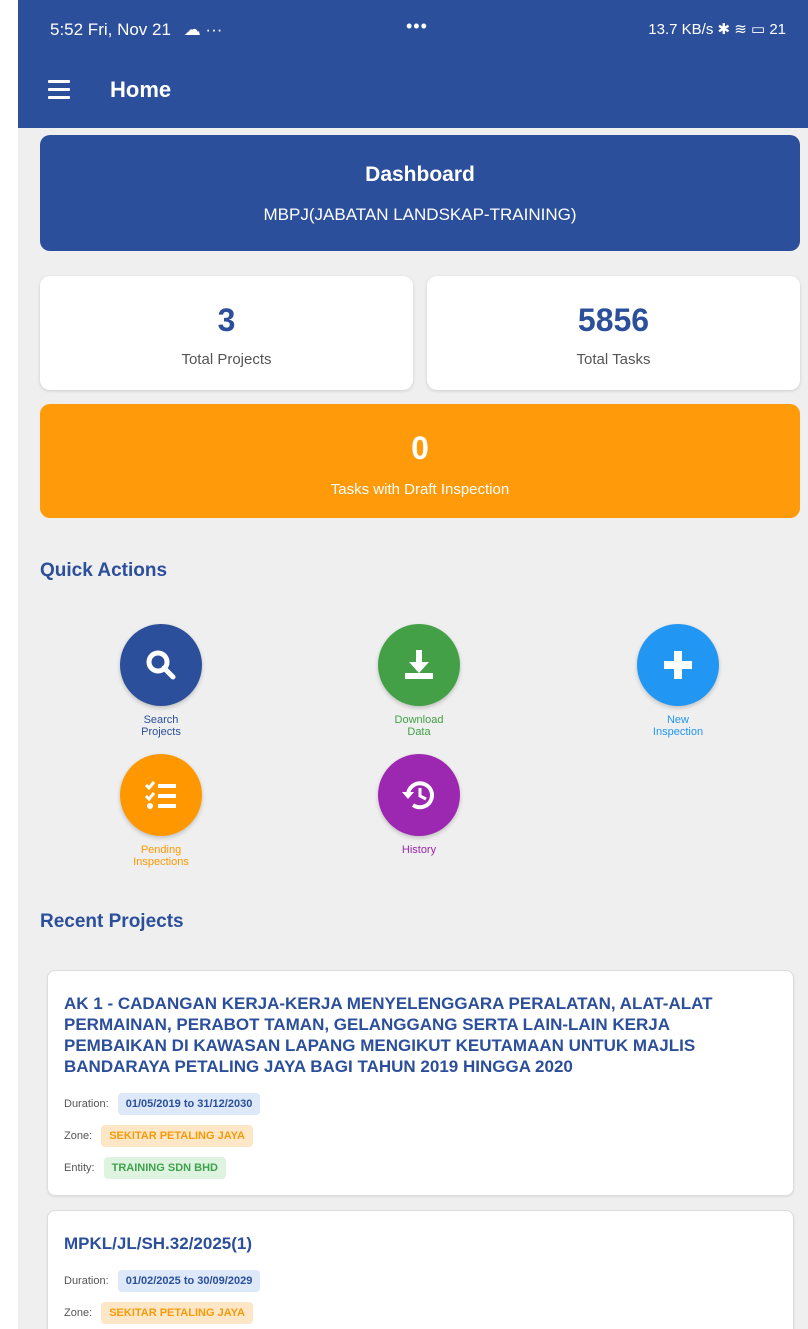  I want to click on search-projects-circle, so click(161, 665).